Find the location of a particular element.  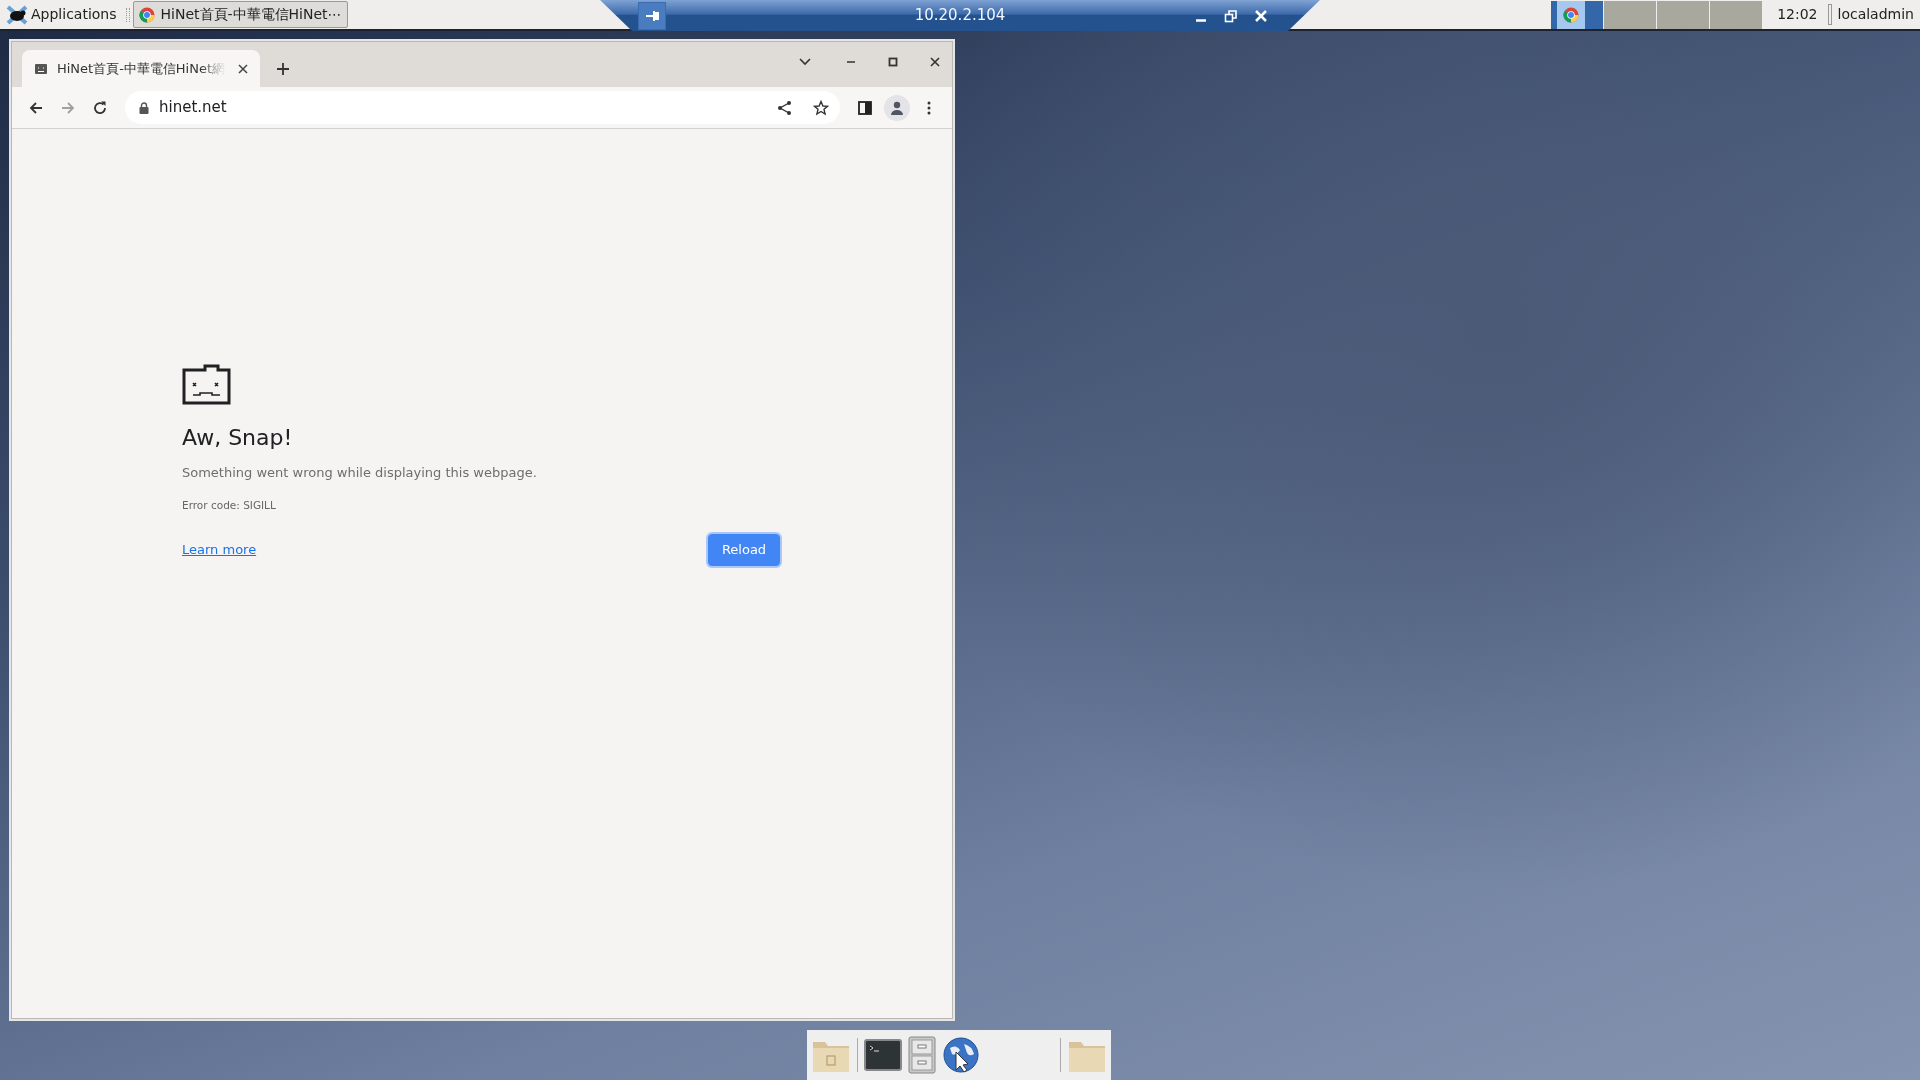

url-field: hinet.net is located at coordinates (460, 107).